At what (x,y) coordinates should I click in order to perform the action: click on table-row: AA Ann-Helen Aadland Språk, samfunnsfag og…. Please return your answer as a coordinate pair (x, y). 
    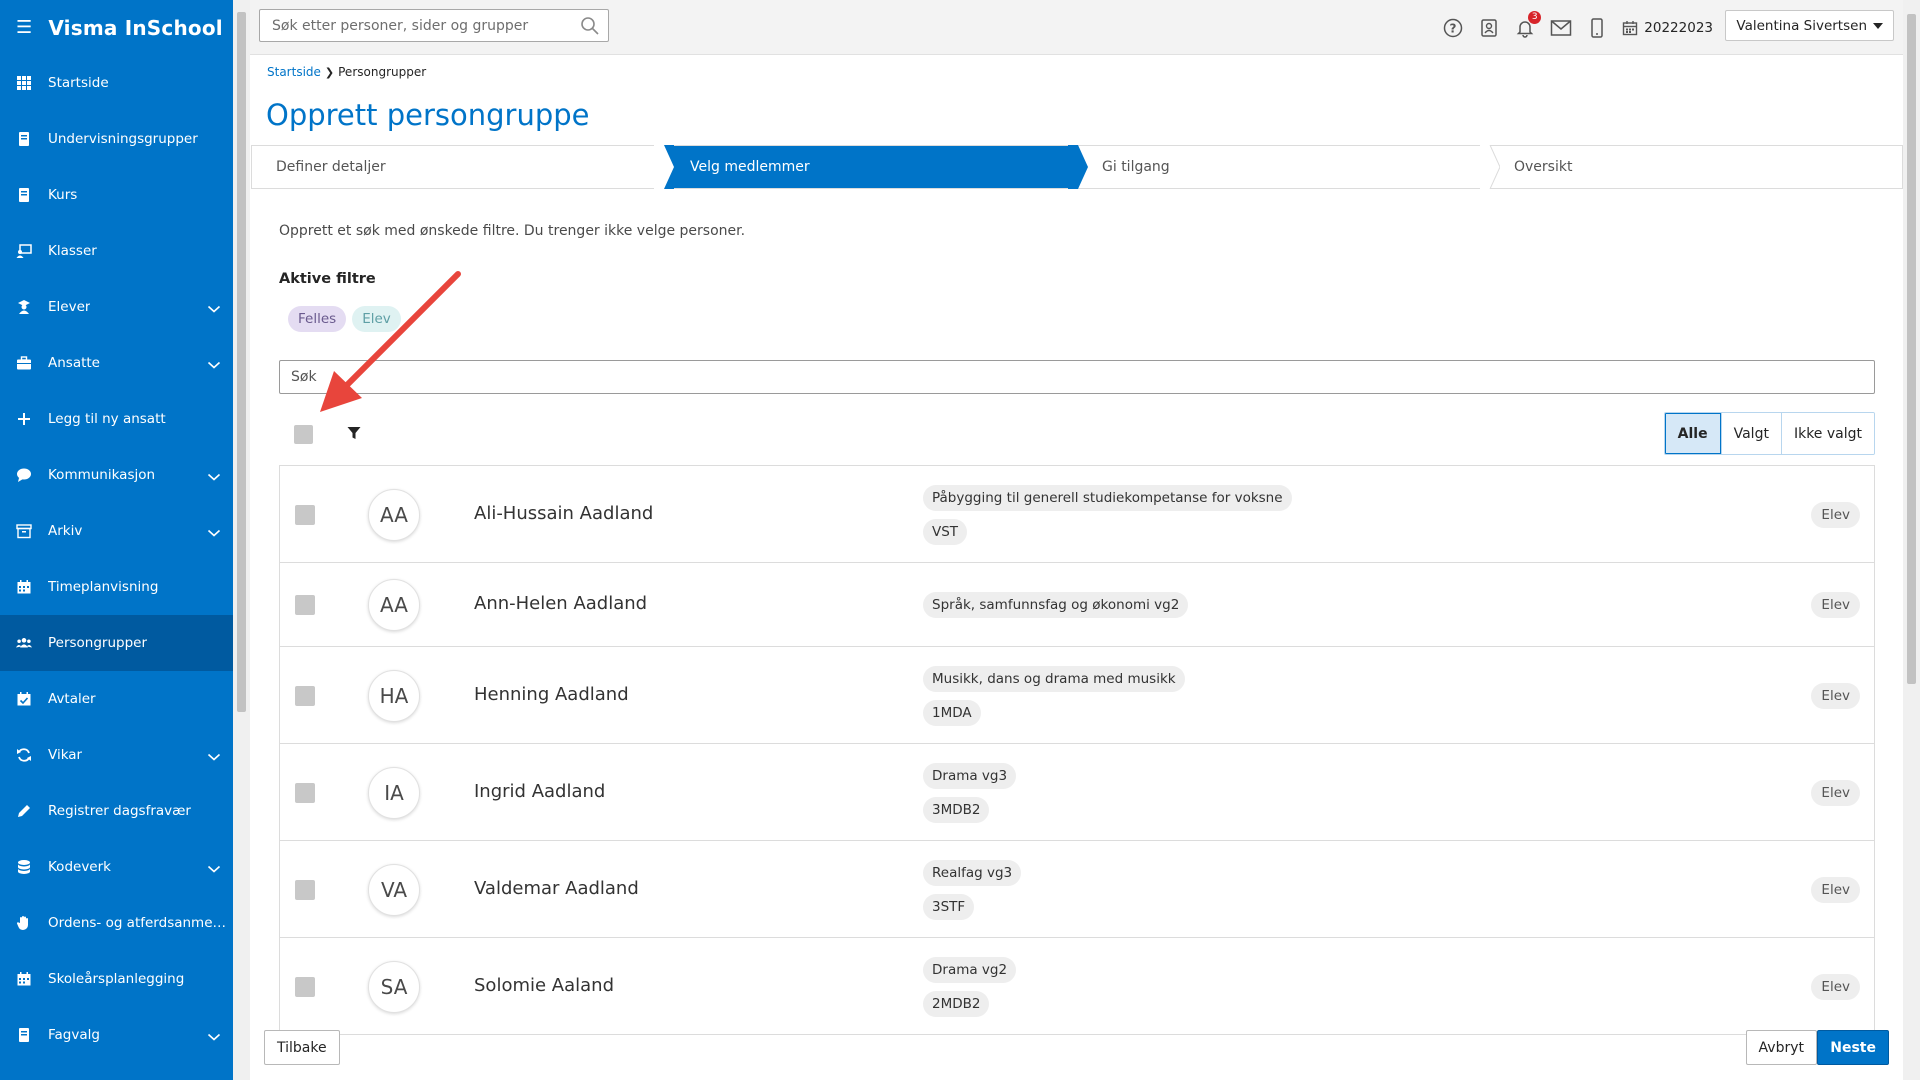
    Looking at the image, I should click on (1077, 605).